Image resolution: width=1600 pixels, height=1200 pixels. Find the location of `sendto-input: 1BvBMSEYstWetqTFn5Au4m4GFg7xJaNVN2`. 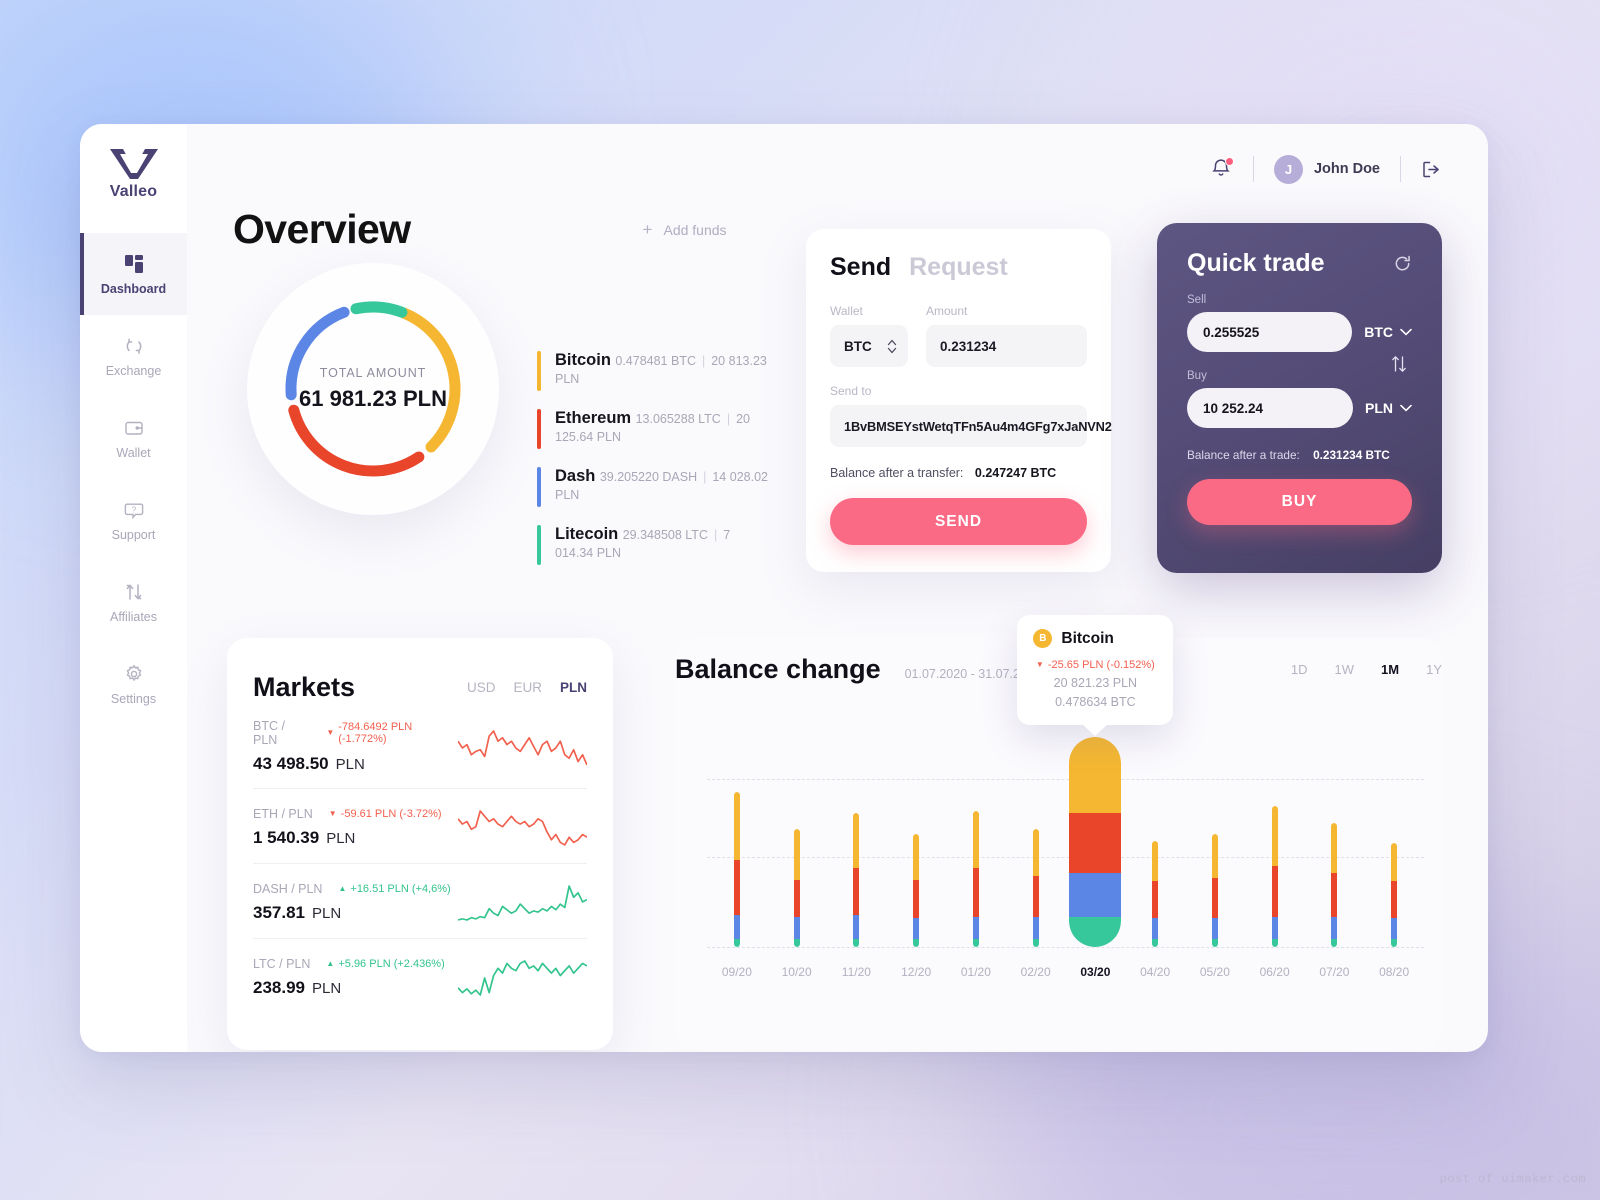

sendto-input: 1BvBMSEYstWetqTFn5Au4m4GFg7xJaNVN2 is located at coordinates (971, 426).